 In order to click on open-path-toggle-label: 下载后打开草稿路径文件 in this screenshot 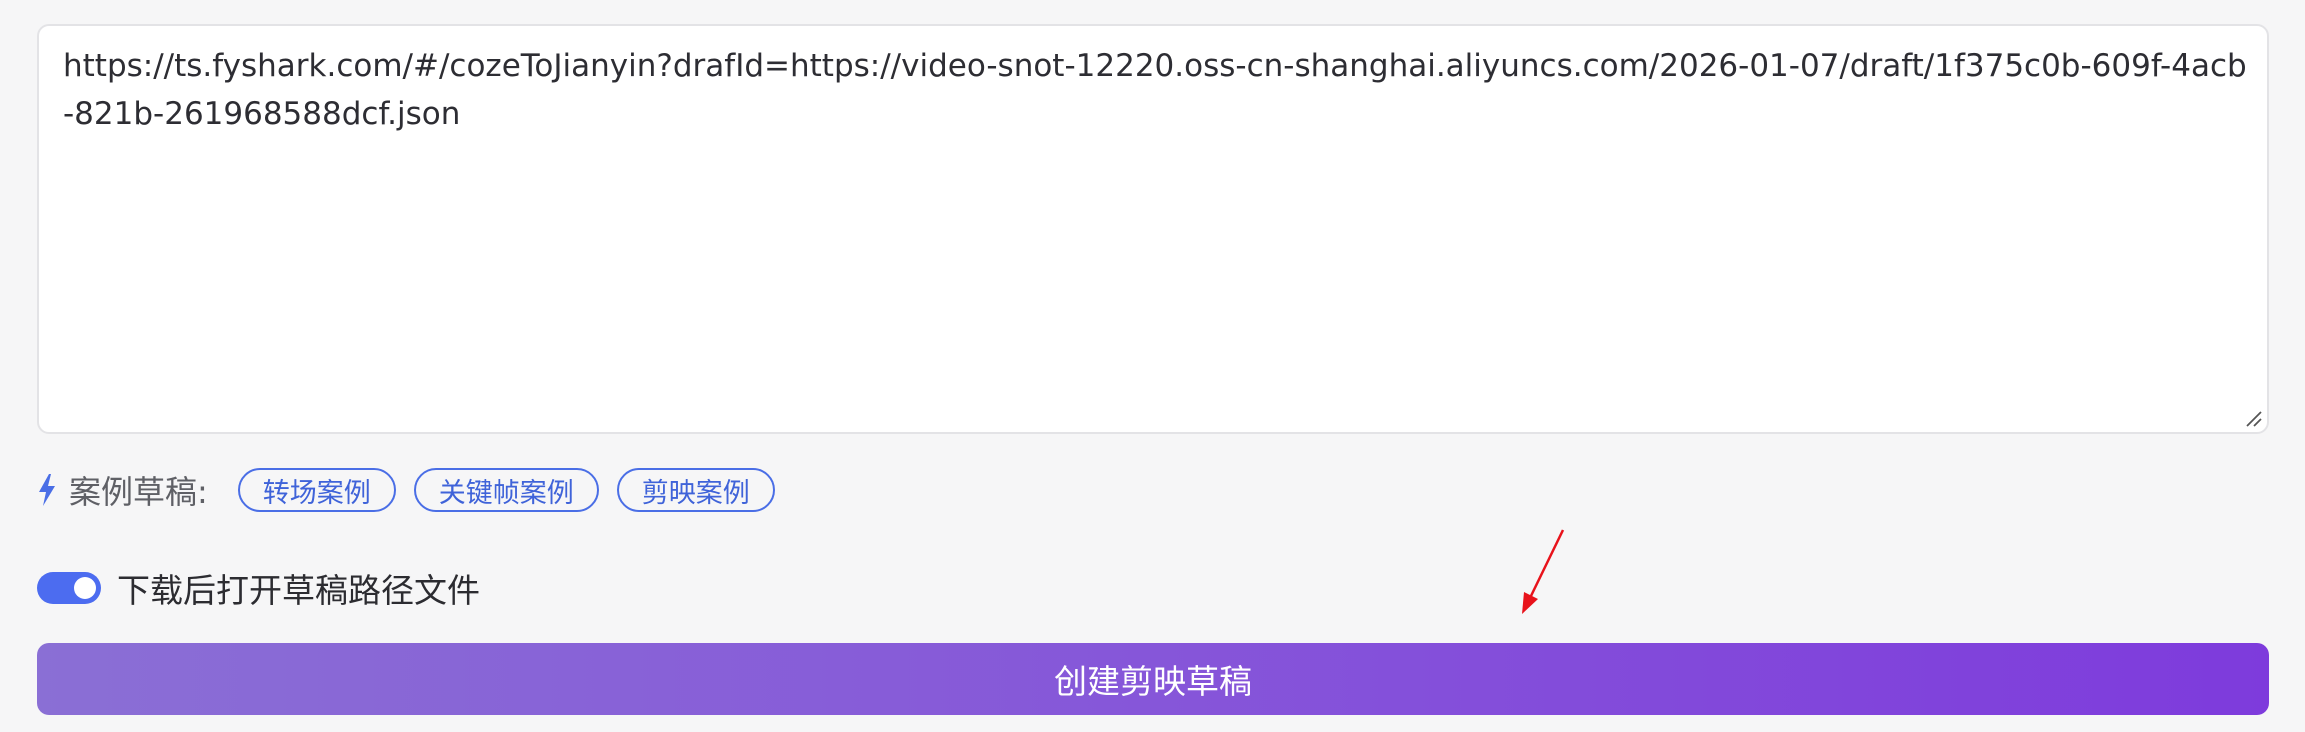, I will do `click(298, 590)`.